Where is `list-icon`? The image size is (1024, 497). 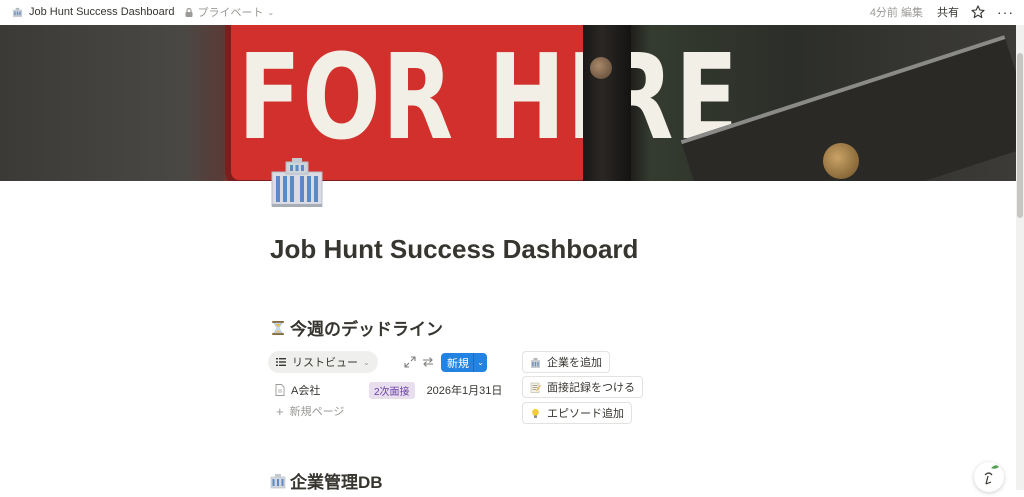
list-icon is located at coordinates (281, 362).